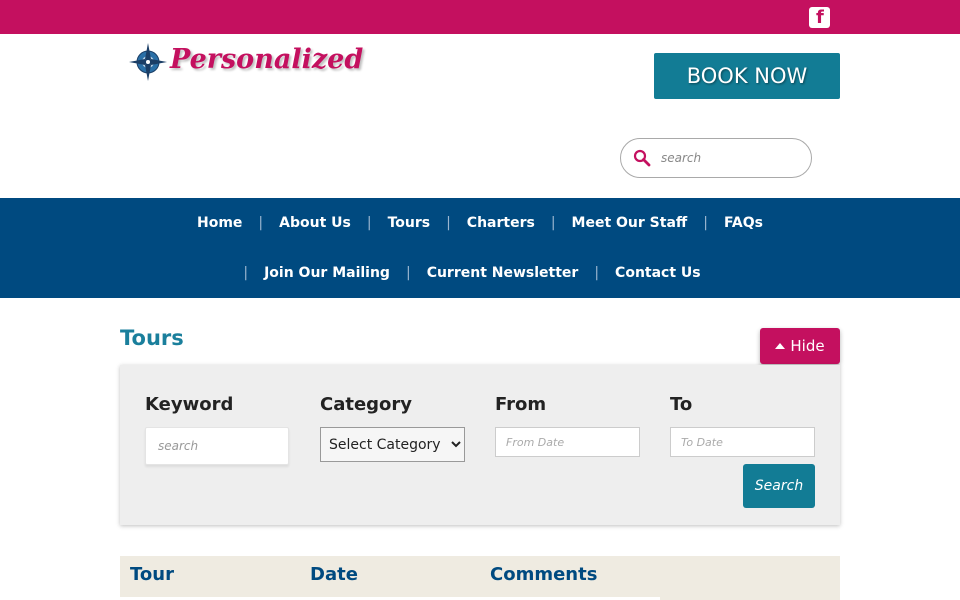 This screenshot has width=960, height=600. Describe the element at coordinates (267, 59) in the screenshot. I see `logo-text: Personalized` at that location.